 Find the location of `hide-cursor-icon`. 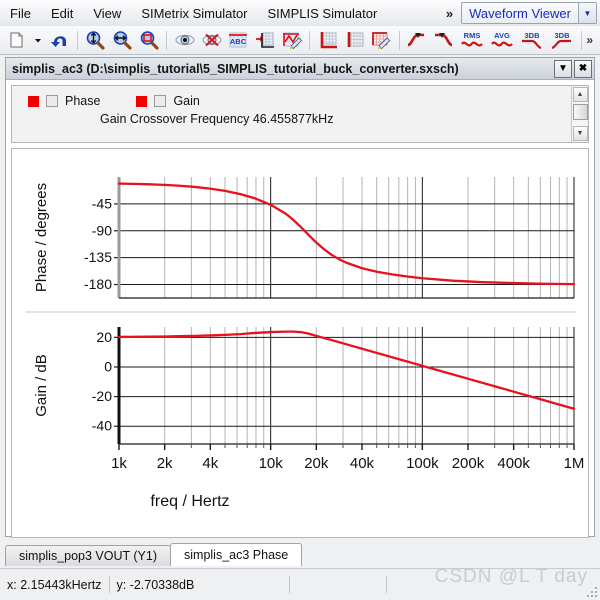

hide-cursor-icon is located at coordinates (211, 40).